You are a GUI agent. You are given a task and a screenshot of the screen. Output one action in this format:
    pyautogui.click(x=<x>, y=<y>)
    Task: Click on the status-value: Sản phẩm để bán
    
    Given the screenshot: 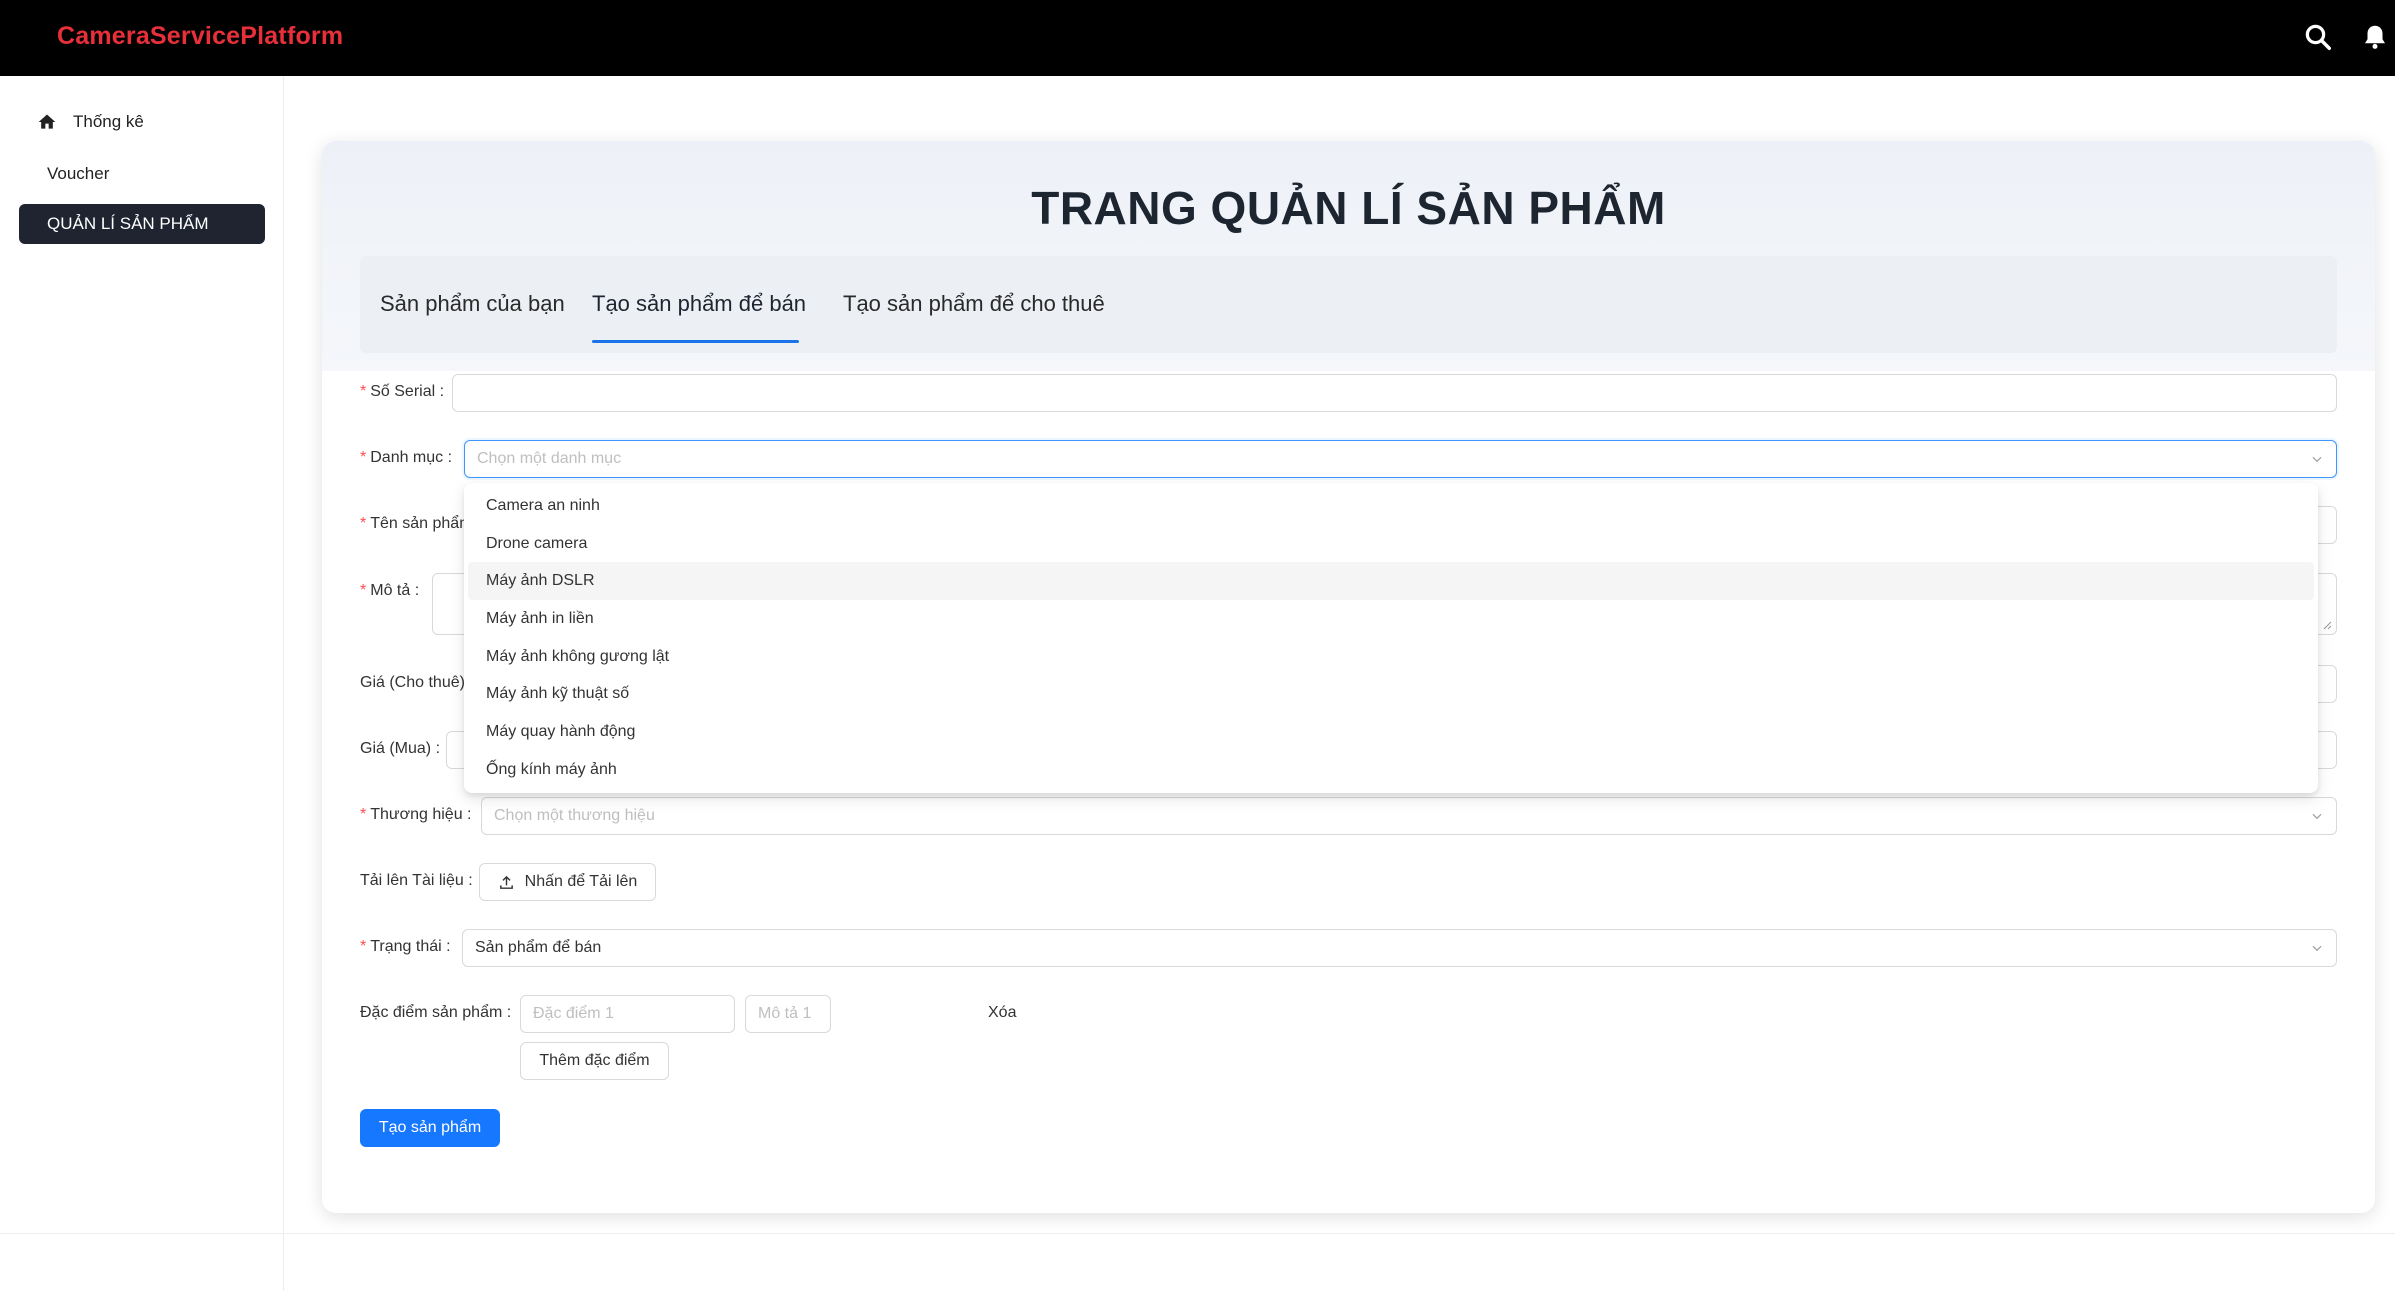 What is the action you would take?
    pyautogui.click(x=538, y=947)
    